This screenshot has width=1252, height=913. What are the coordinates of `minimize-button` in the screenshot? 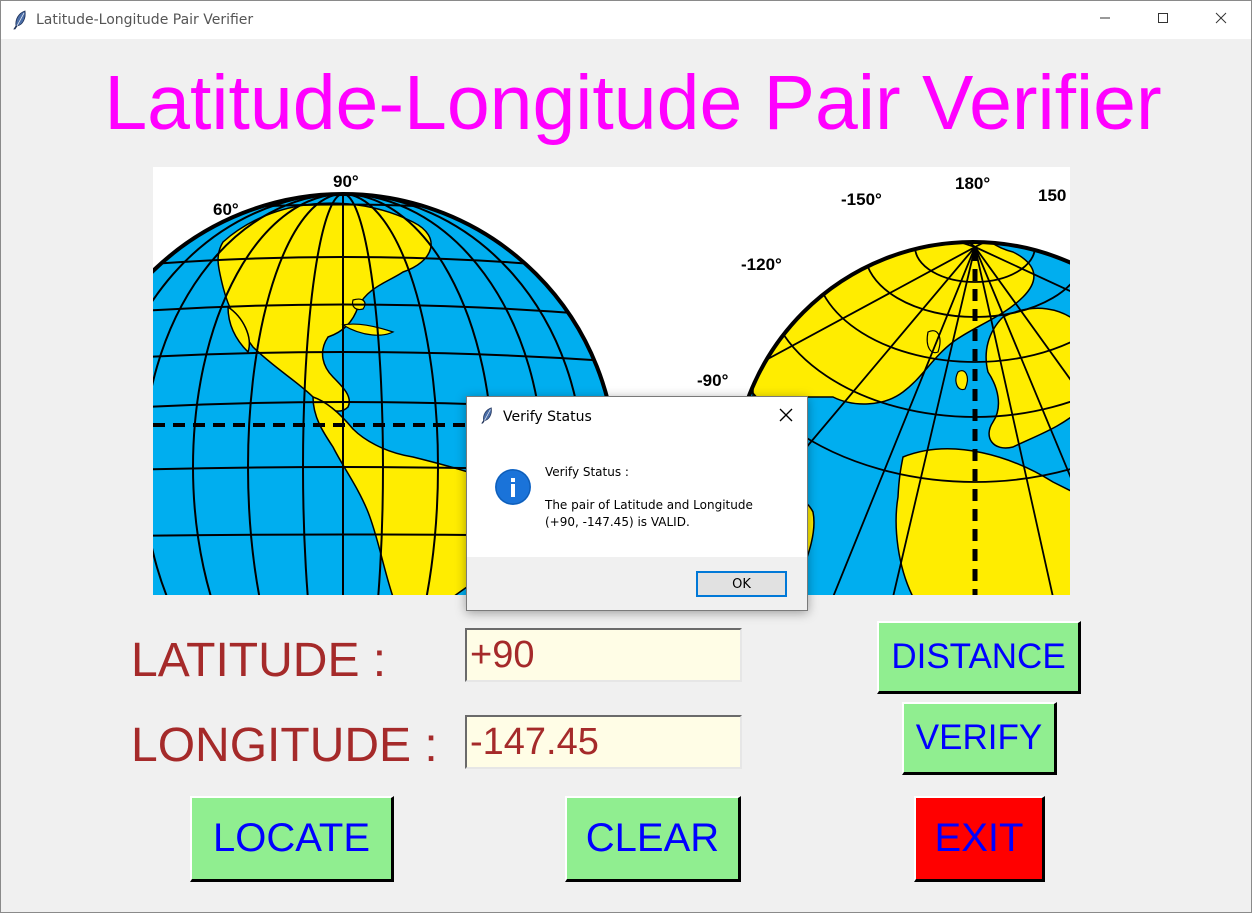 It's located at (1105, 20).